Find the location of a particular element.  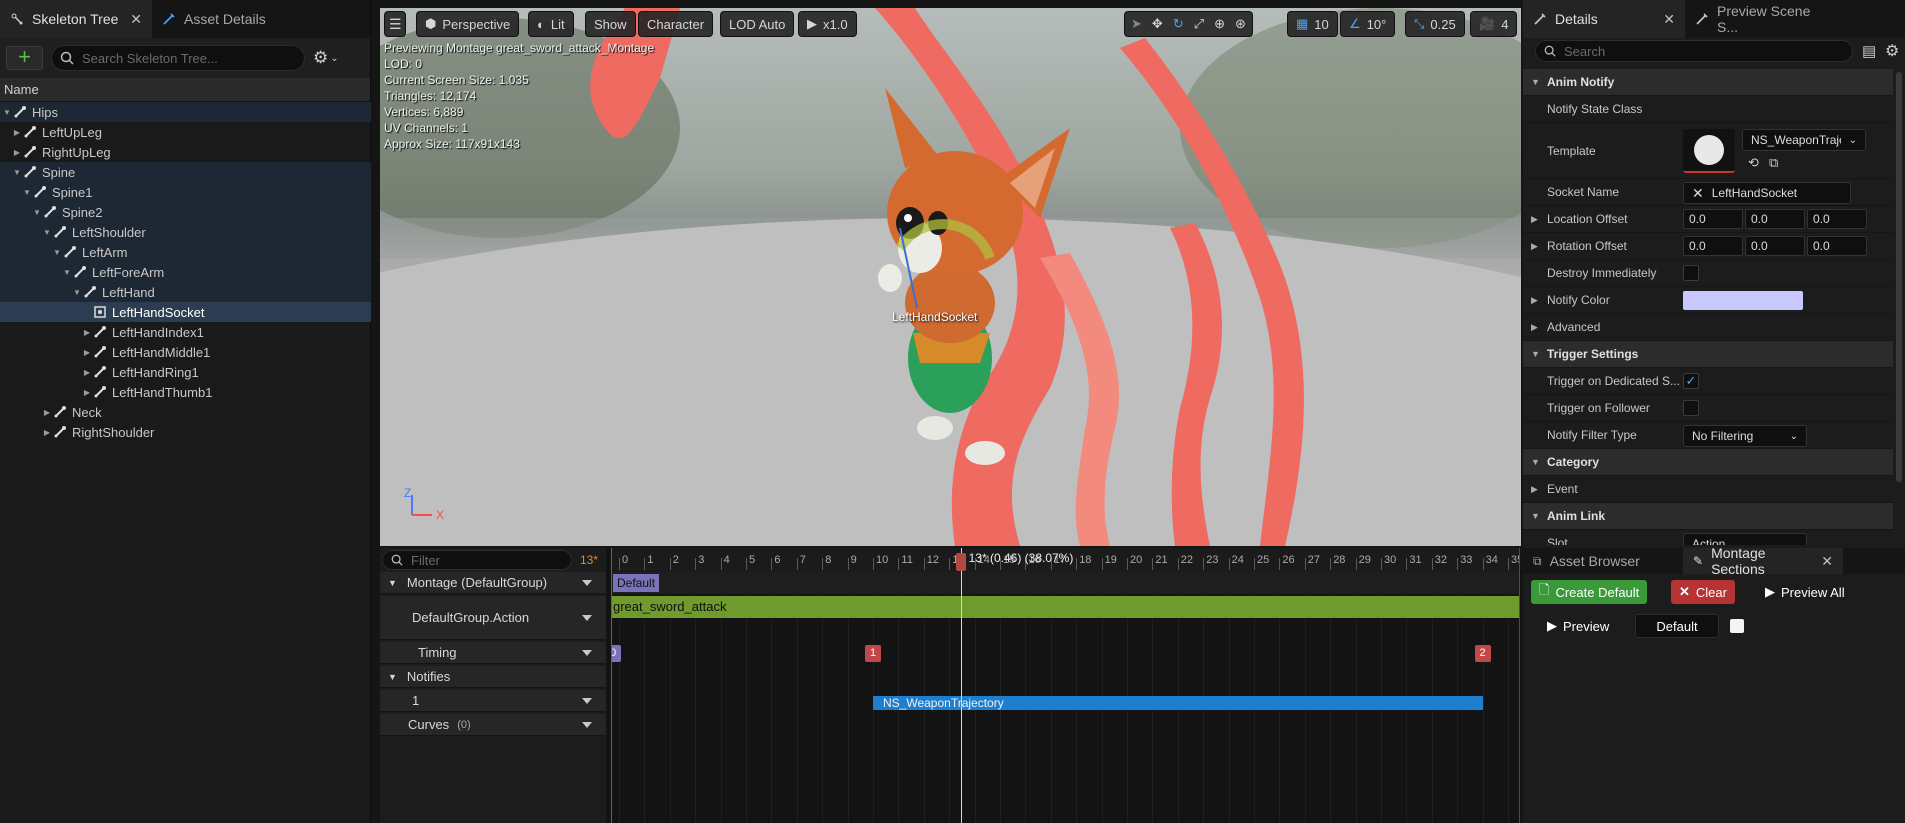

play-speed-button: ▶ x1.0 is located at coordinates (827, 24).